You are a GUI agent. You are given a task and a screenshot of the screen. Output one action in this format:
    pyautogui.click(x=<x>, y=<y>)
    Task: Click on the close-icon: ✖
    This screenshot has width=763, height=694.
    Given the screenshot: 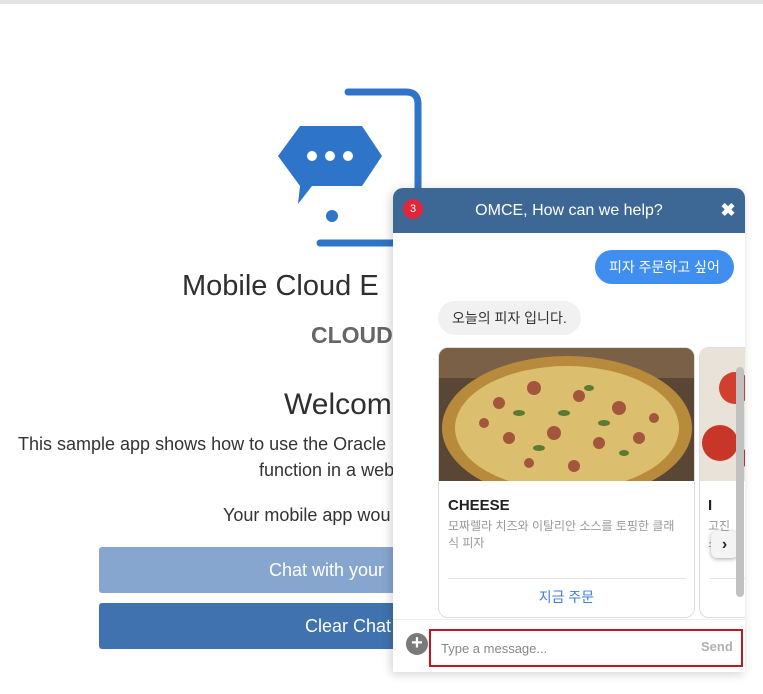 What is the action you would take?
    pyautogui.click(x=728, y=210)
    